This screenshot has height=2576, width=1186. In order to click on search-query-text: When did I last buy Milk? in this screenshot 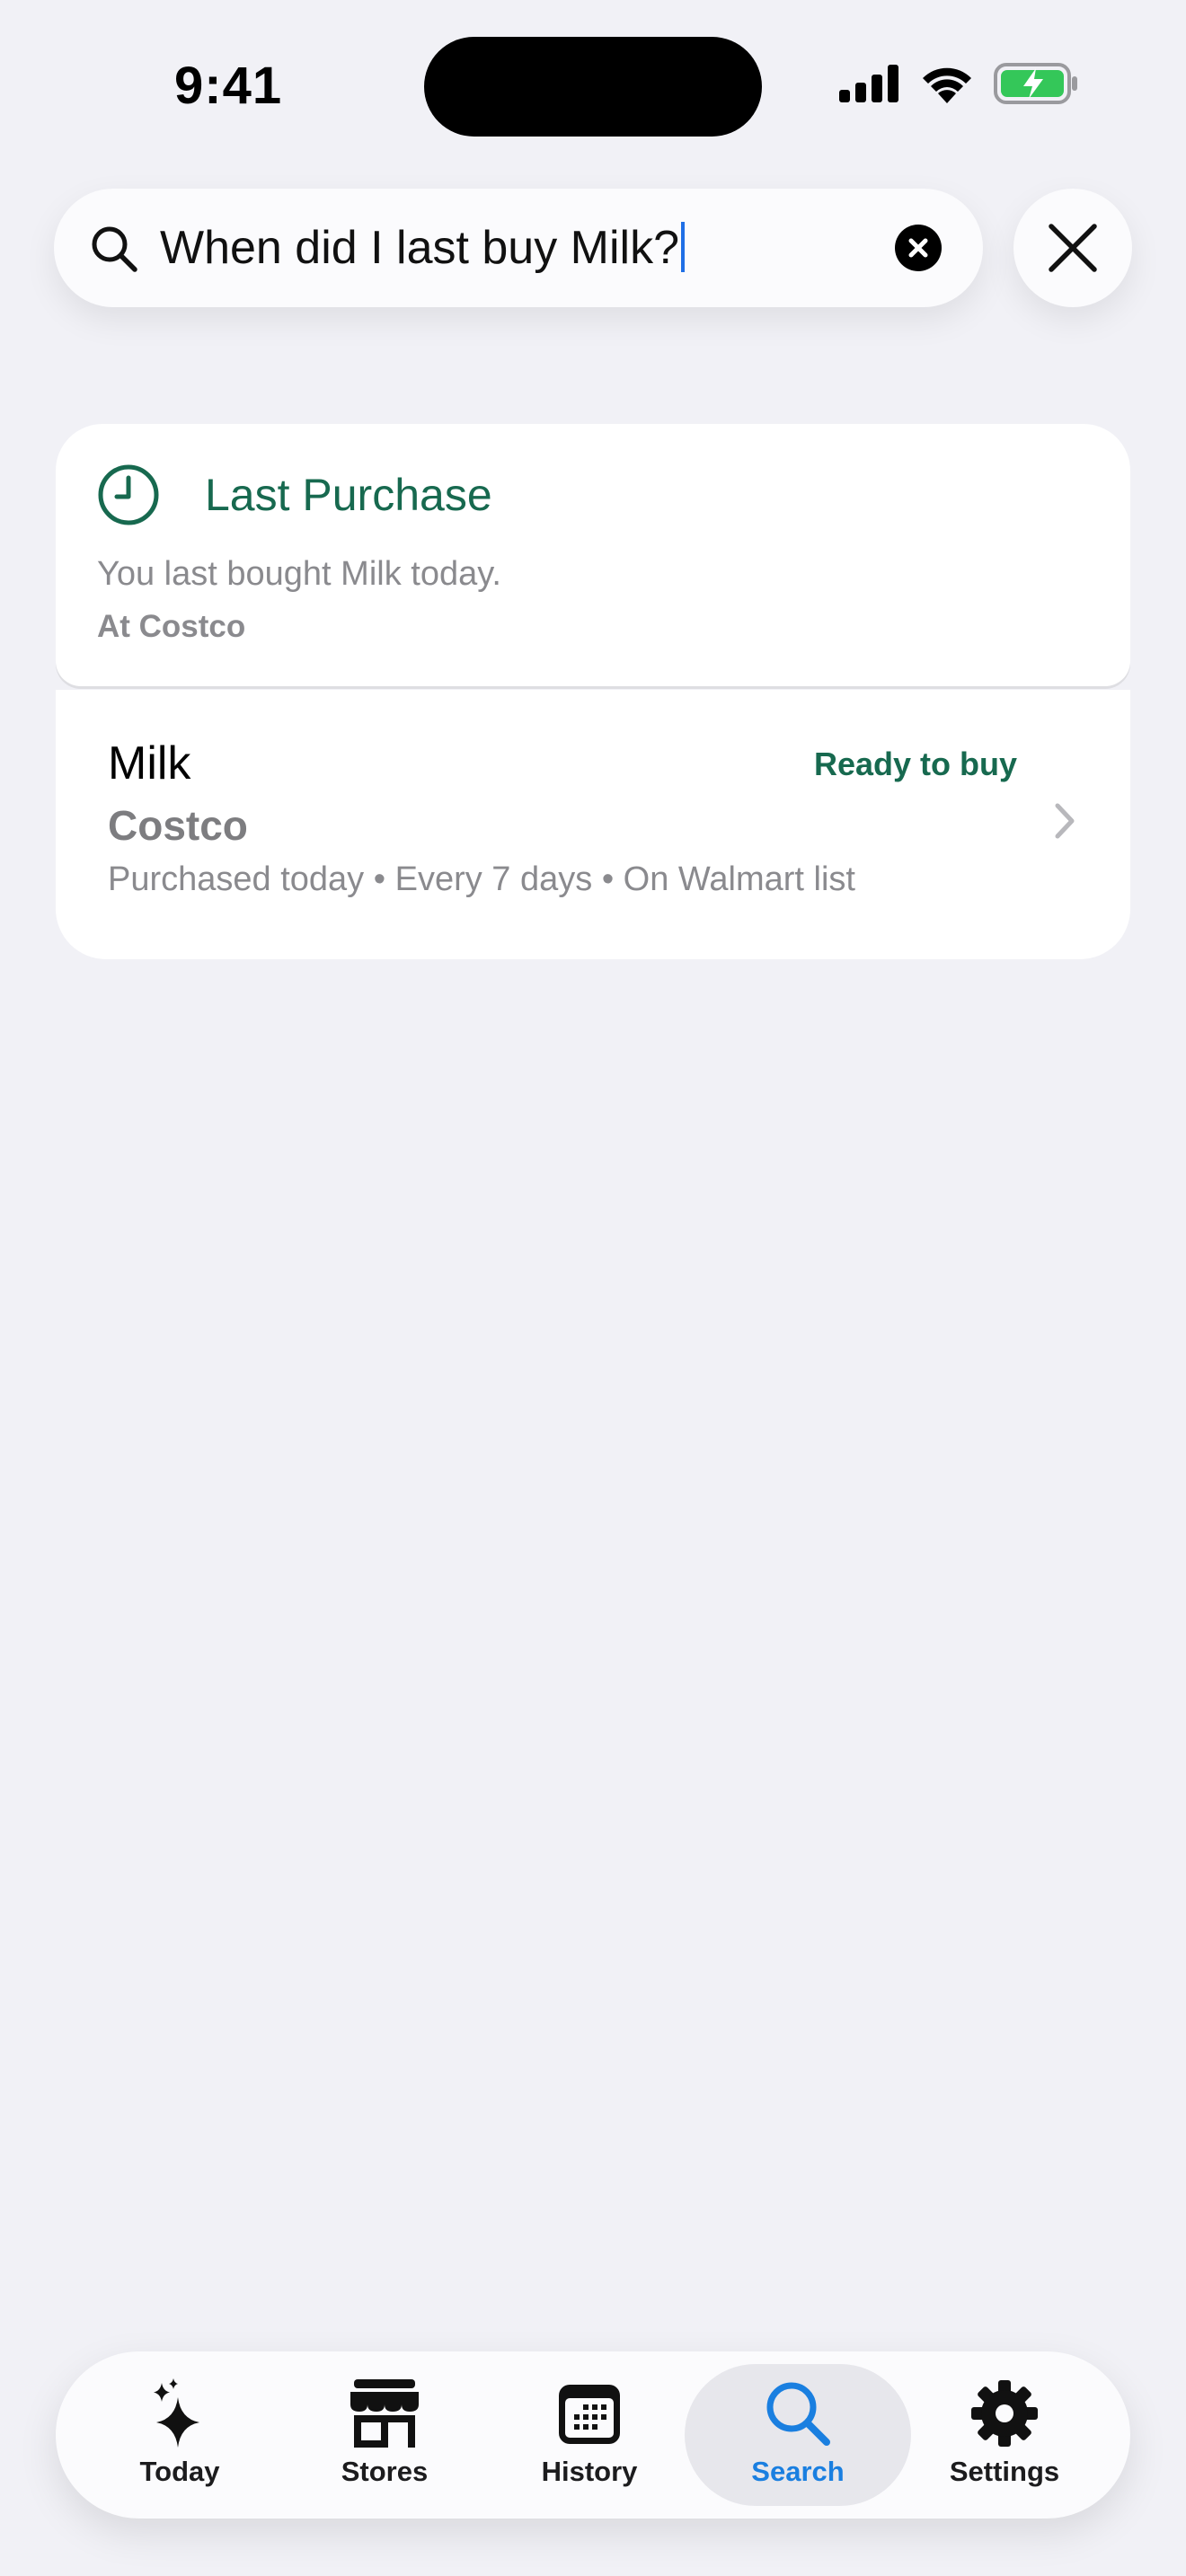, I will do `click(420, 248)`.